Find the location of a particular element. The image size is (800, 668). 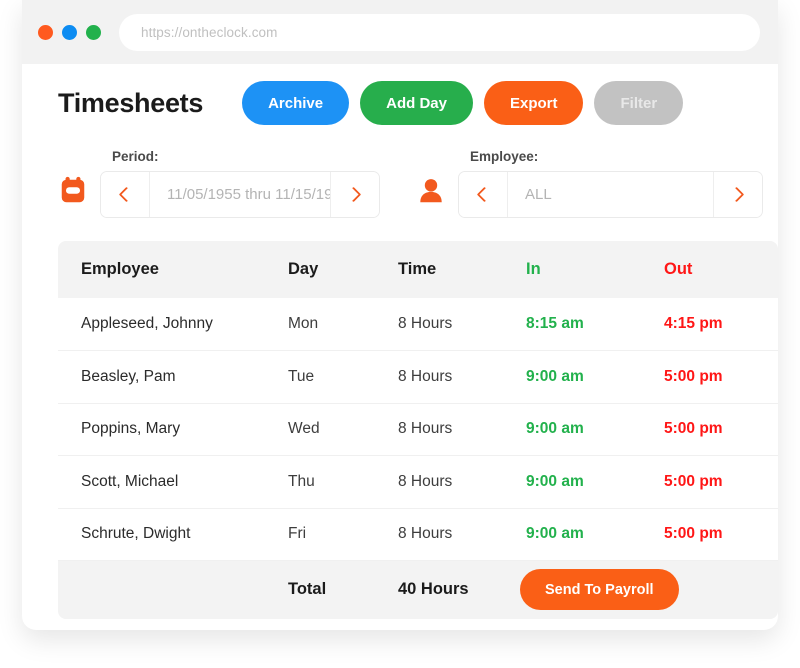

payroll-cell: Send To Payroll is located at coordinates (649, 590).